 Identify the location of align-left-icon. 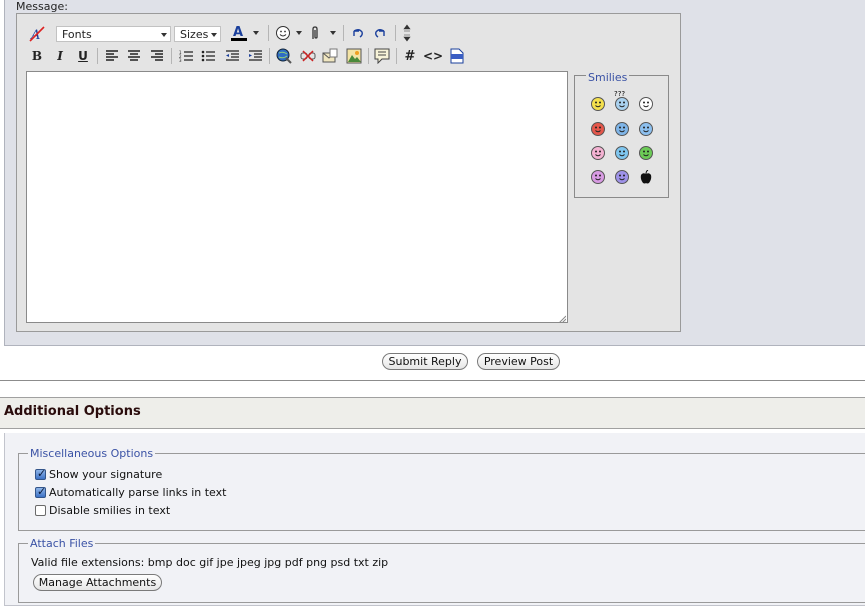
(112, 56).